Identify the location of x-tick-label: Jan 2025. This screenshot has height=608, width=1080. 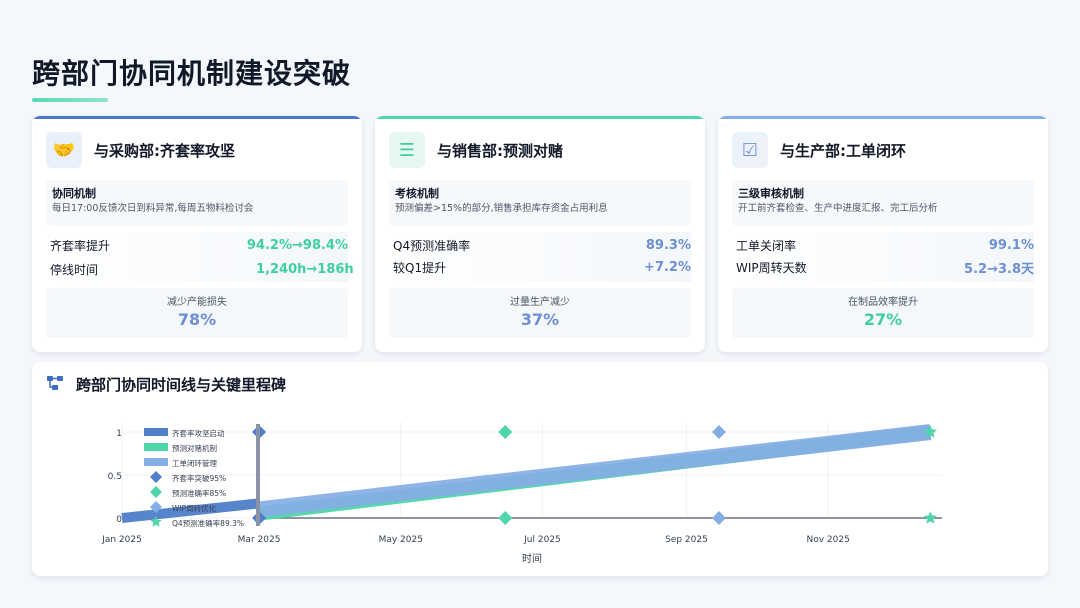
(121, 540).